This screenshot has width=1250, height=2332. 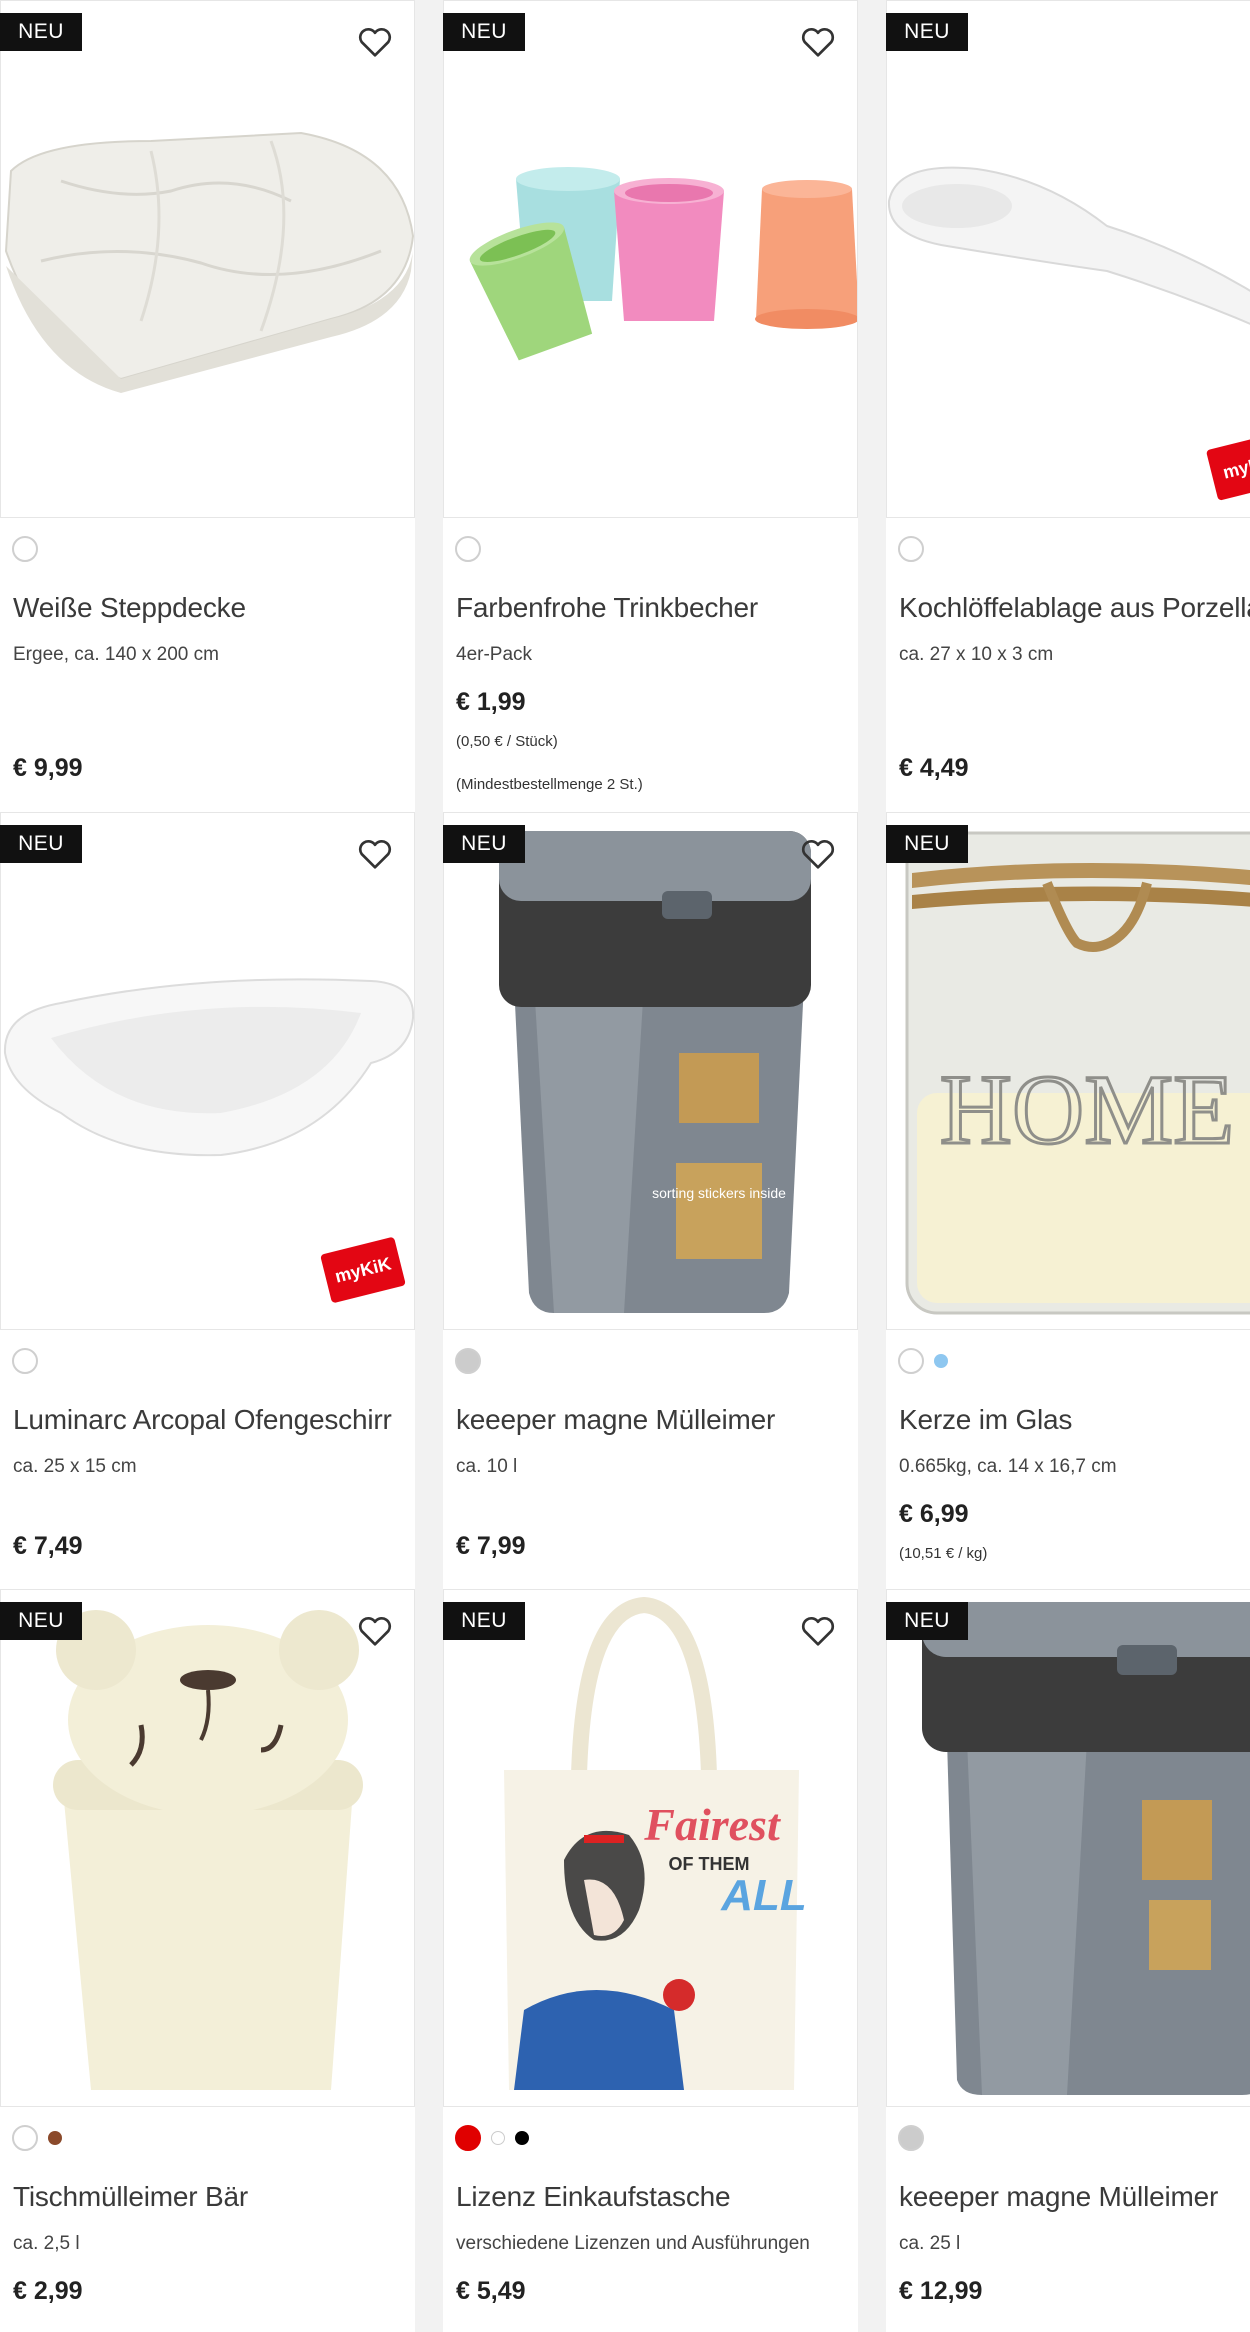 I want to click on candle-jar-image: HOME, so click(x=1077, y=1073).